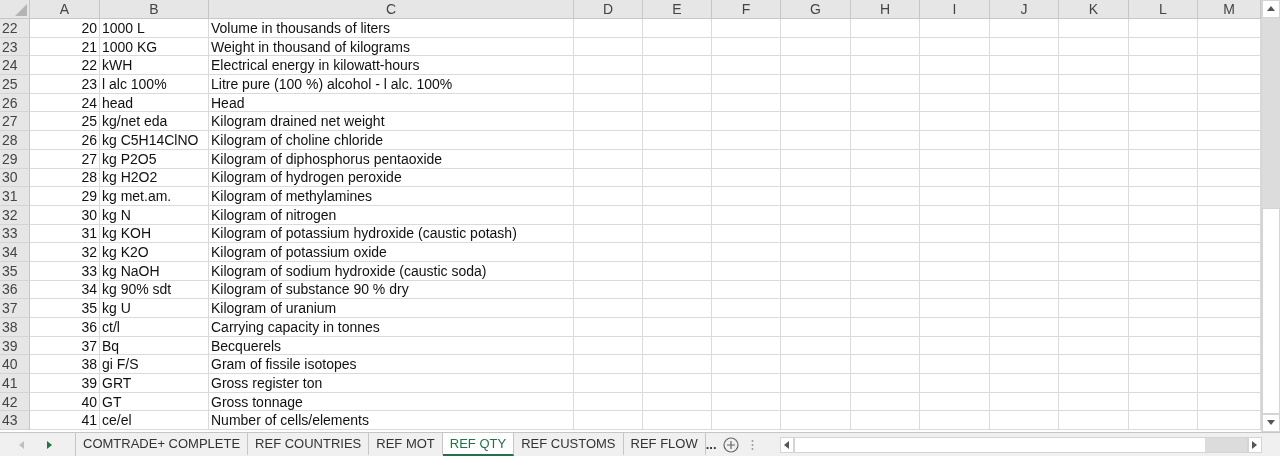 This screenshot has height=456, width=1280. Describe the element at coordinates (816, 9) in the screenshot. I see `column-header: G` at that location.